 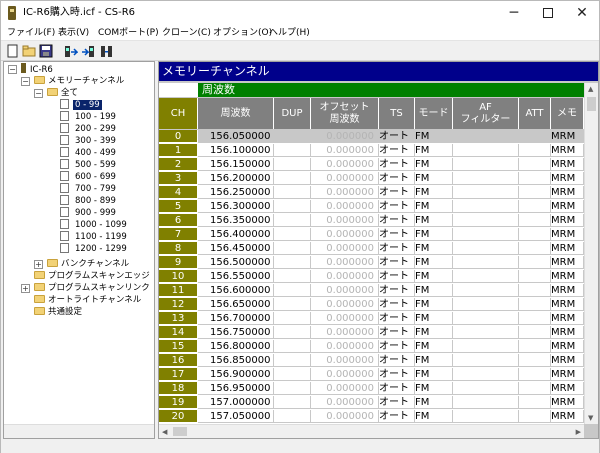 I want to click on tree-range-item: 800 - 899, so click(x=89, y=201).